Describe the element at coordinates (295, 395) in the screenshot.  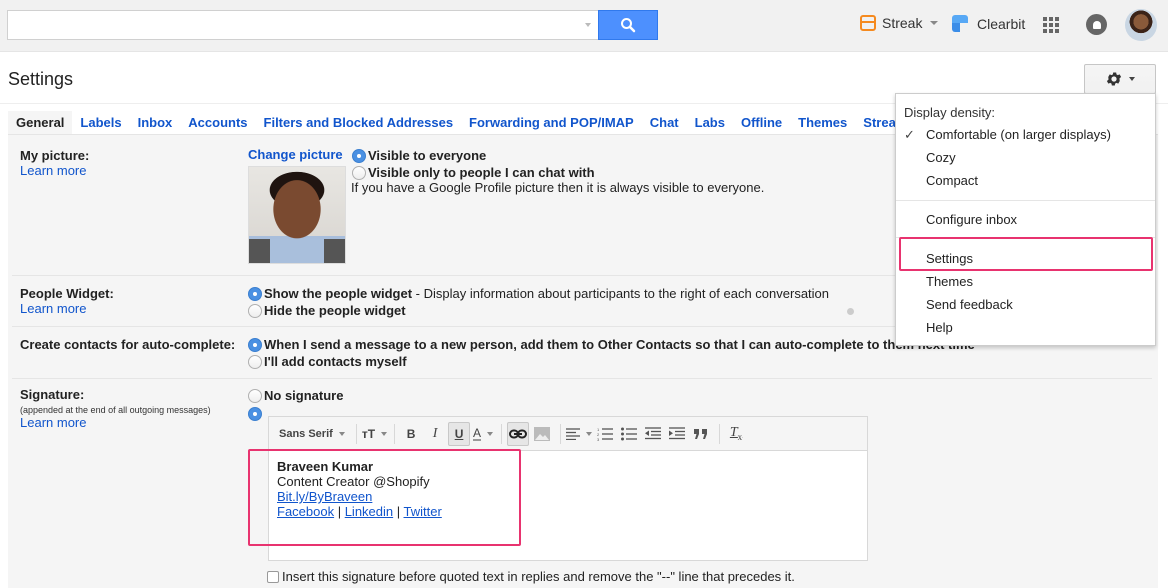
I see `no-signature-option: No signature` at that location.